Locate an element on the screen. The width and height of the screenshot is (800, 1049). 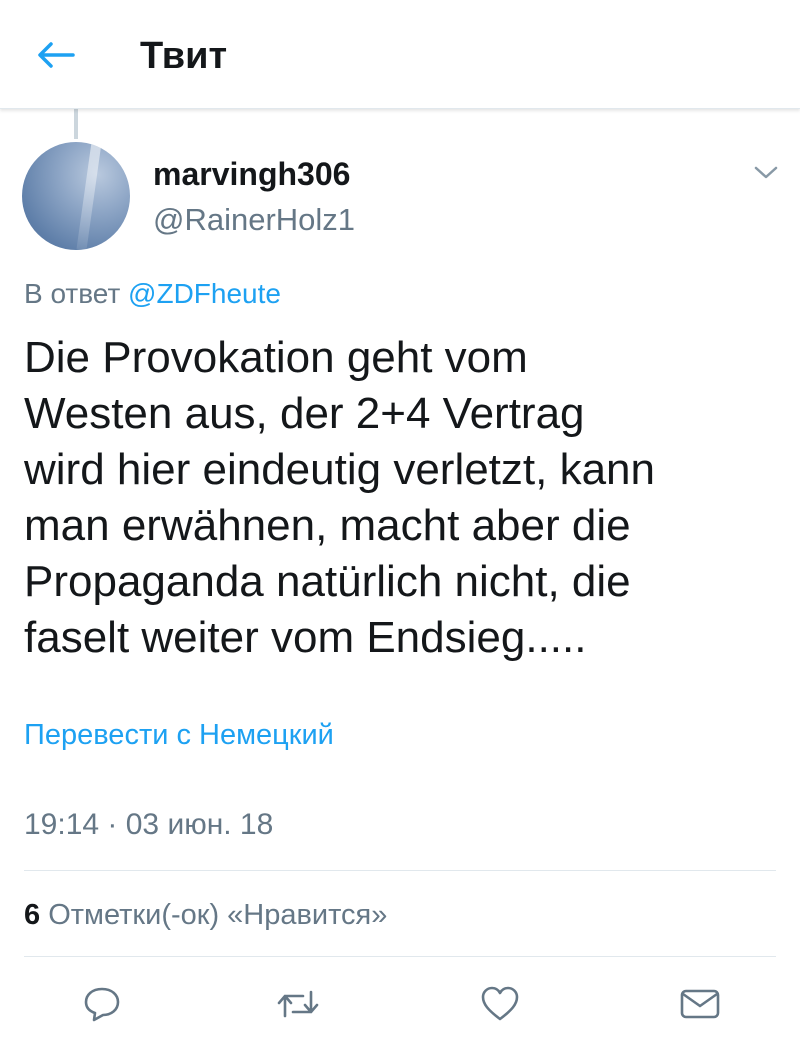
retweet-button is located at coordinates (298, 1004).